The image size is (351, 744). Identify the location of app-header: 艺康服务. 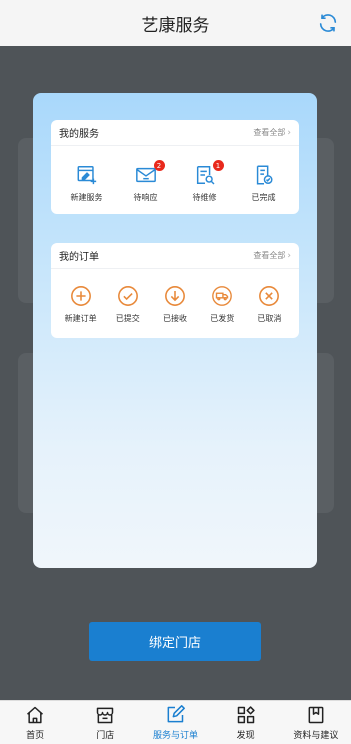
(175, 23).